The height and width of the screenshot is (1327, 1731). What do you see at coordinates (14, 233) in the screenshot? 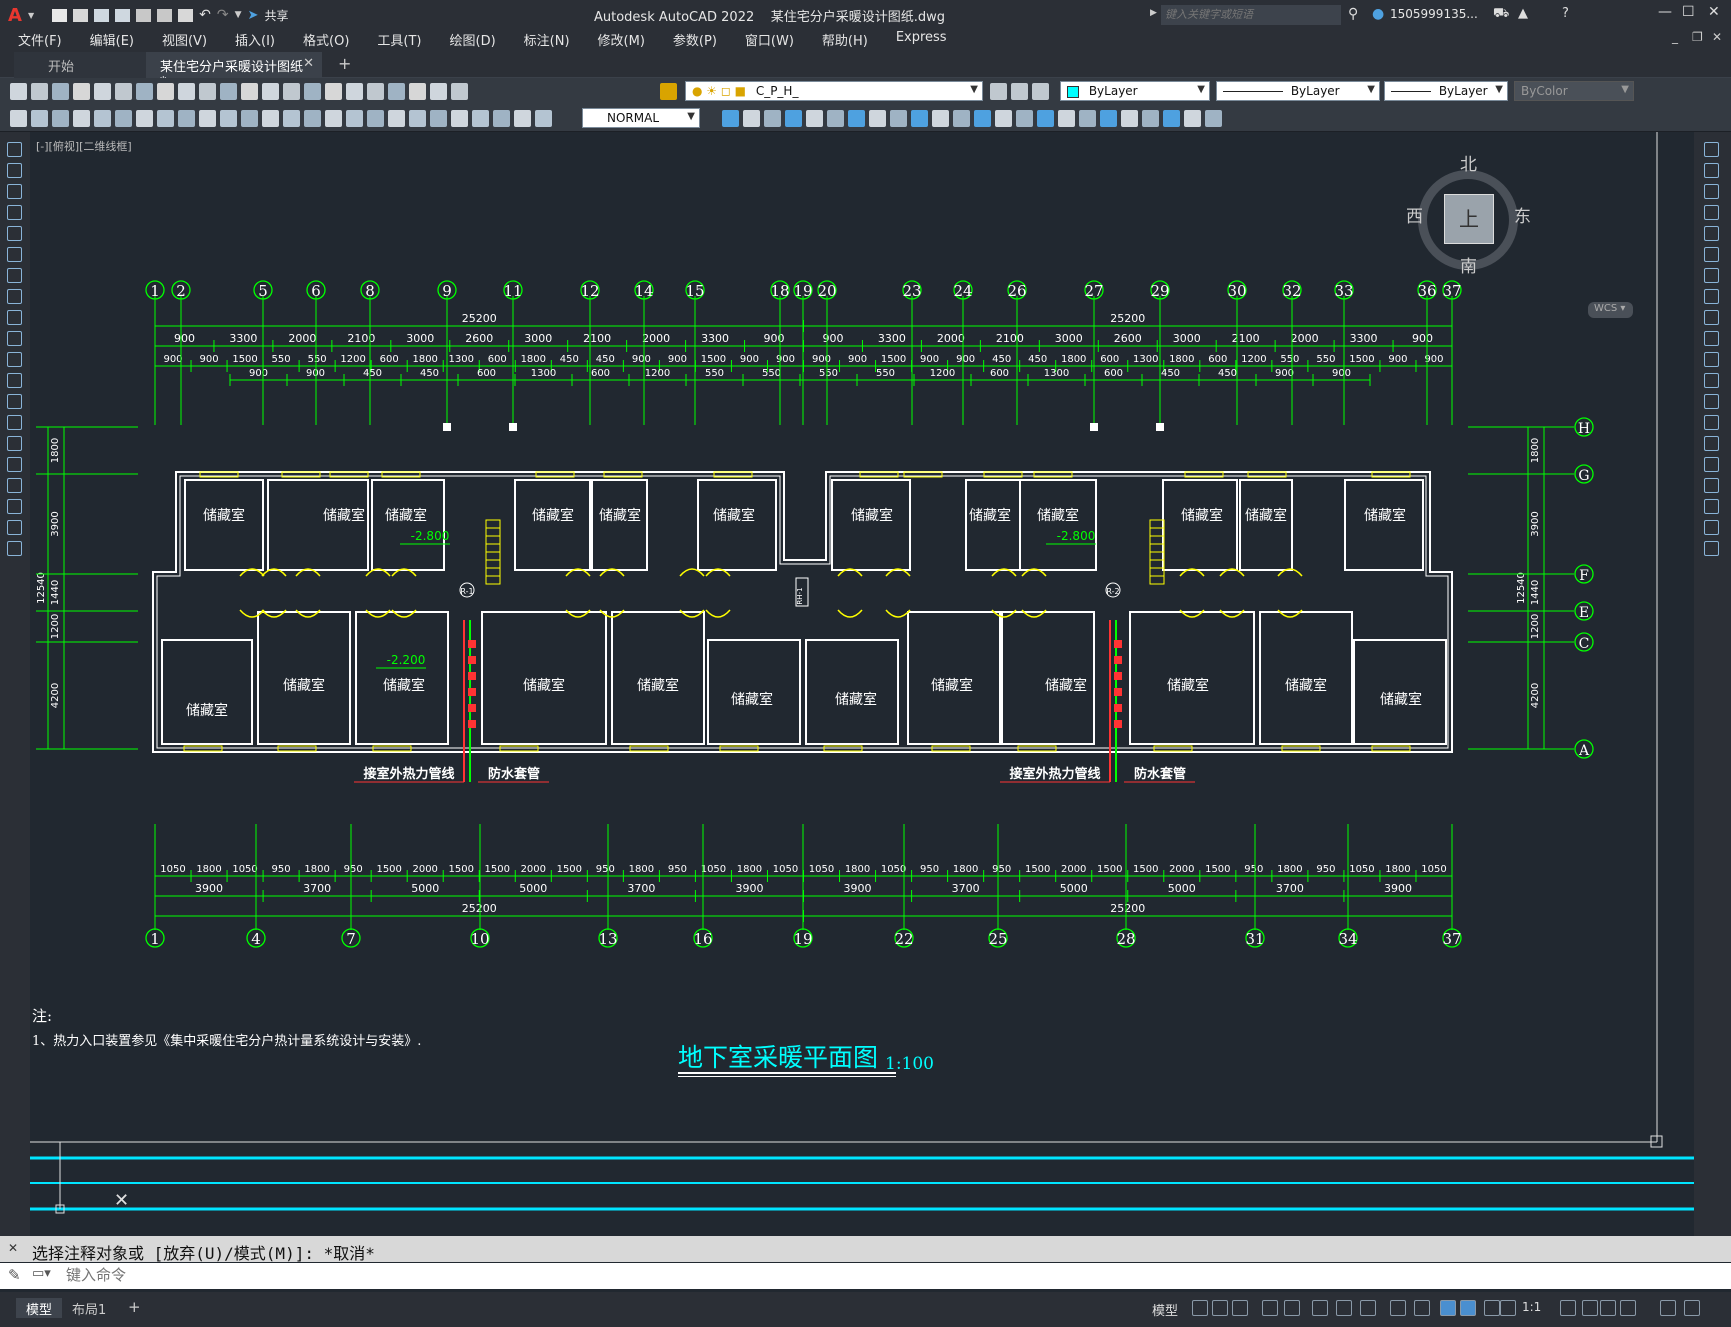
I see `rectangle-icon` at bounding box center [14, 233].